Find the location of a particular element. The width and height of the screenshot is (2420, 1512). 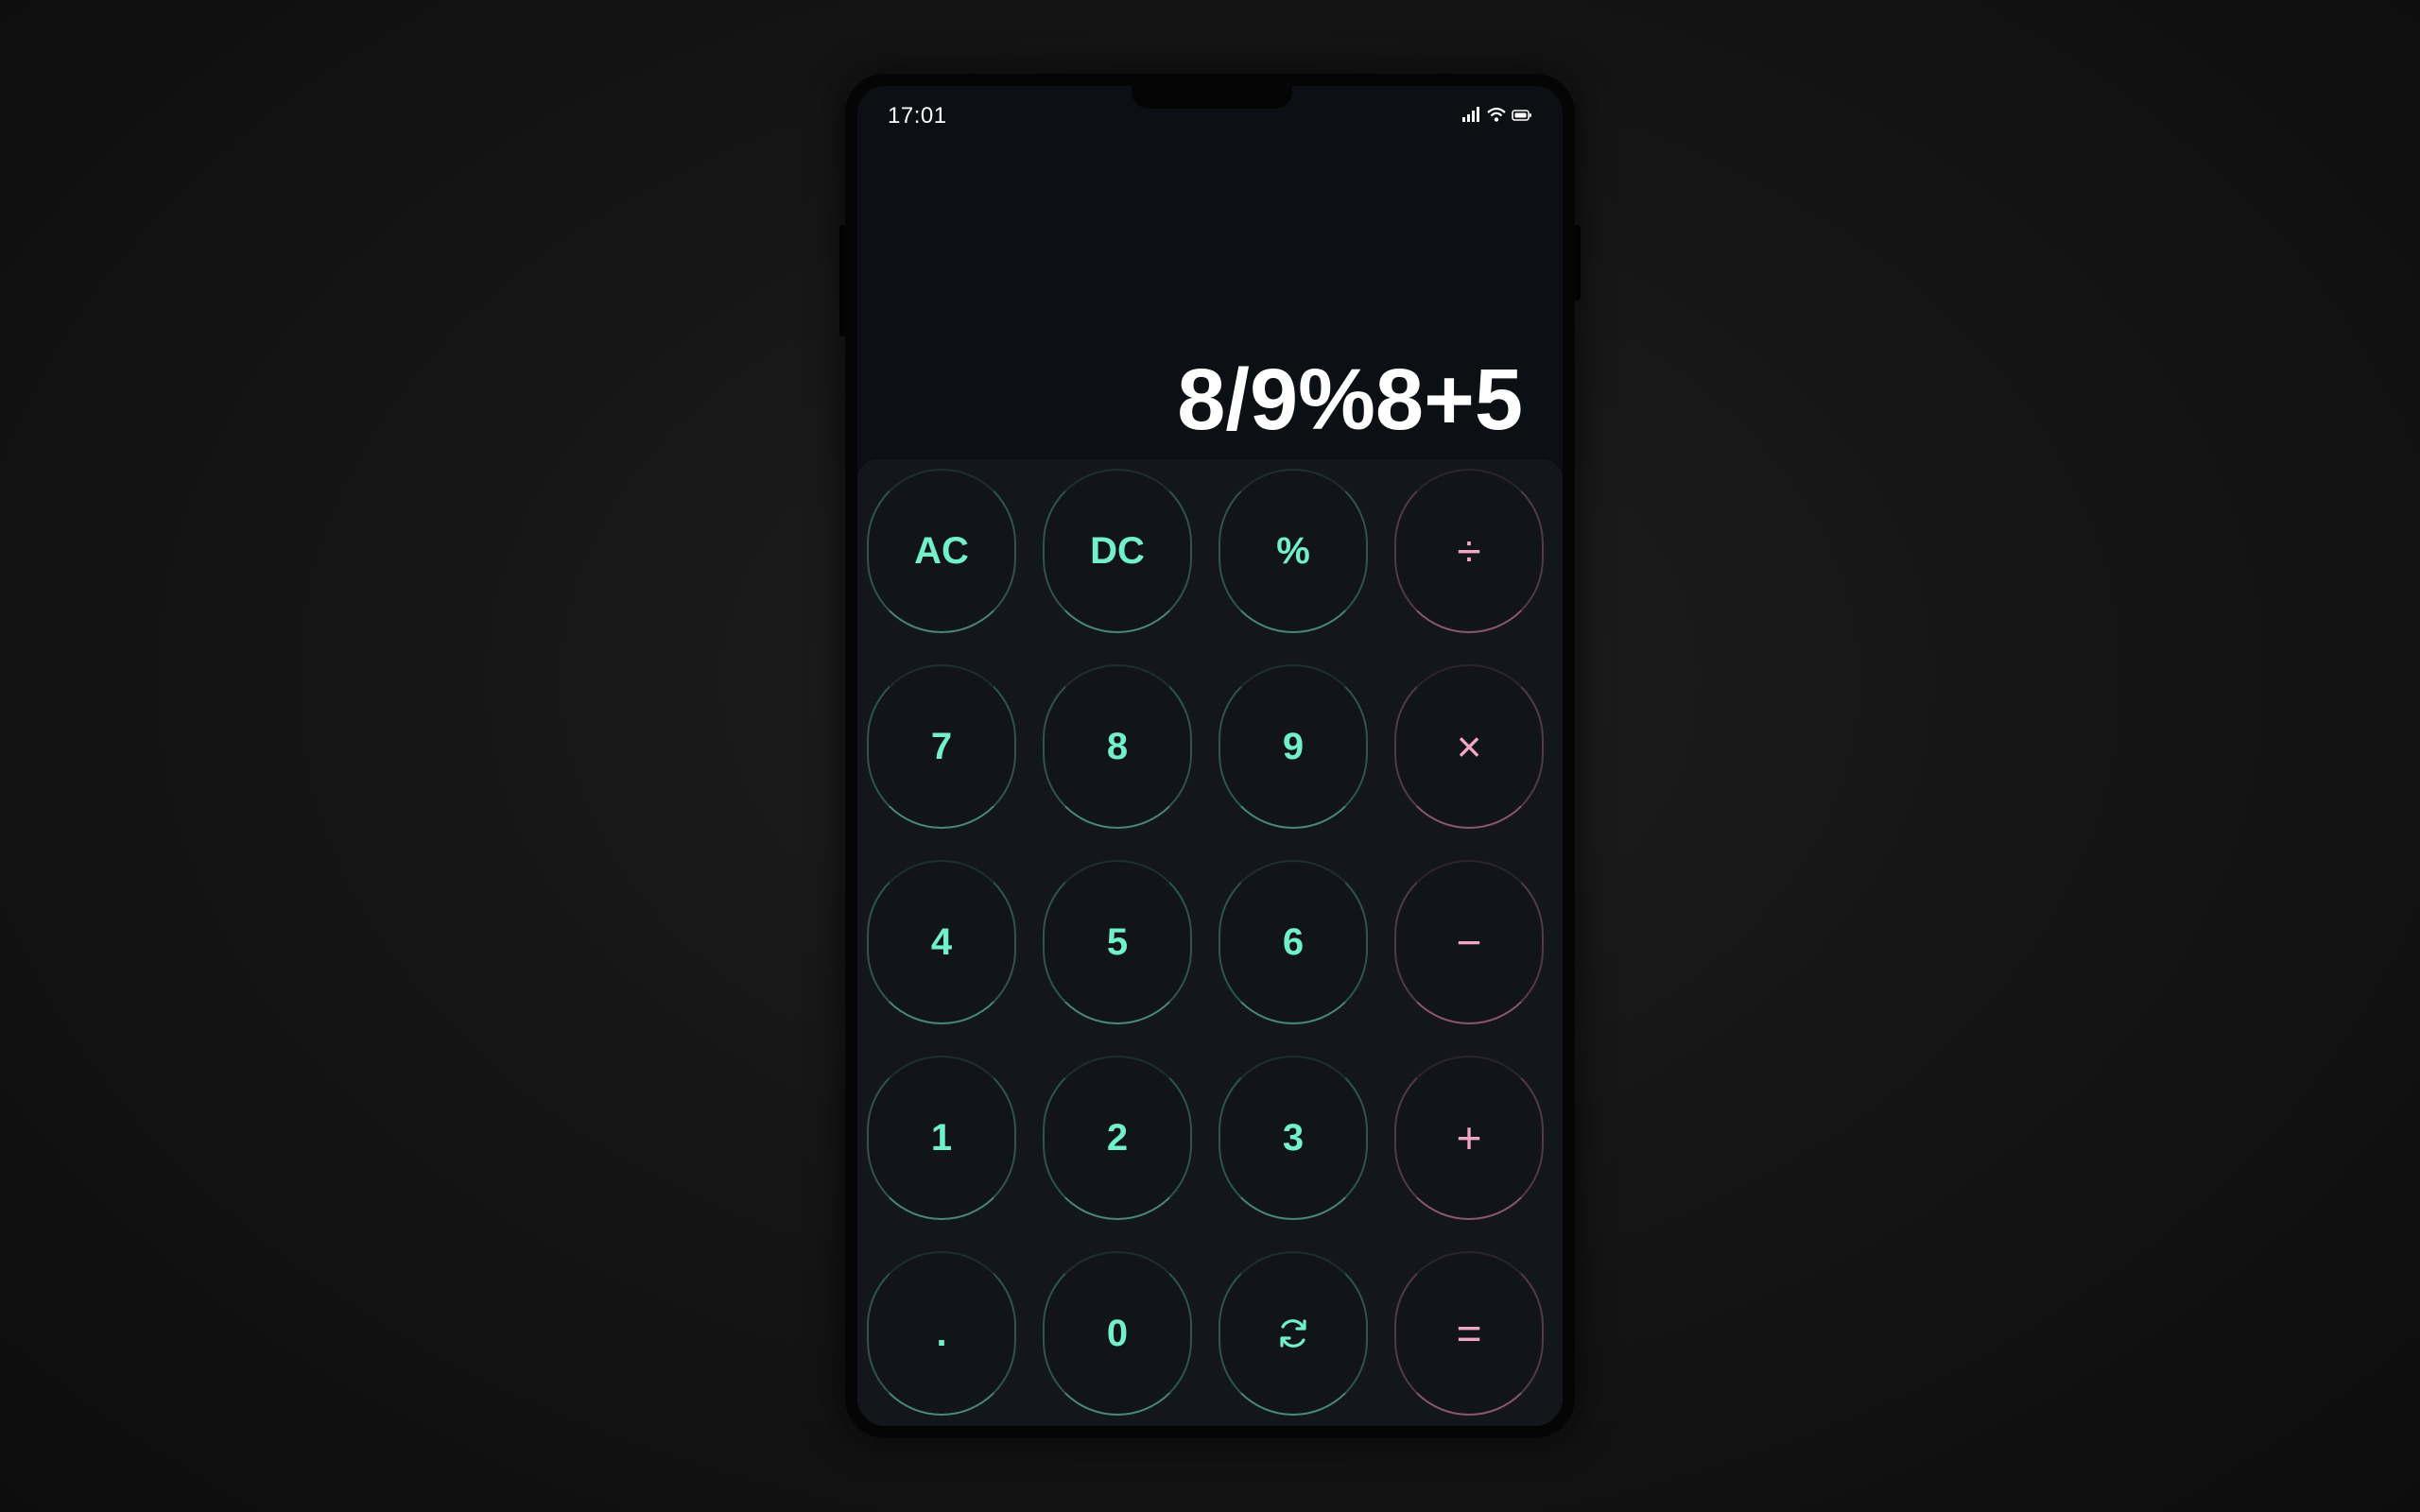

status-icons is located at coordinates (1497, 117).